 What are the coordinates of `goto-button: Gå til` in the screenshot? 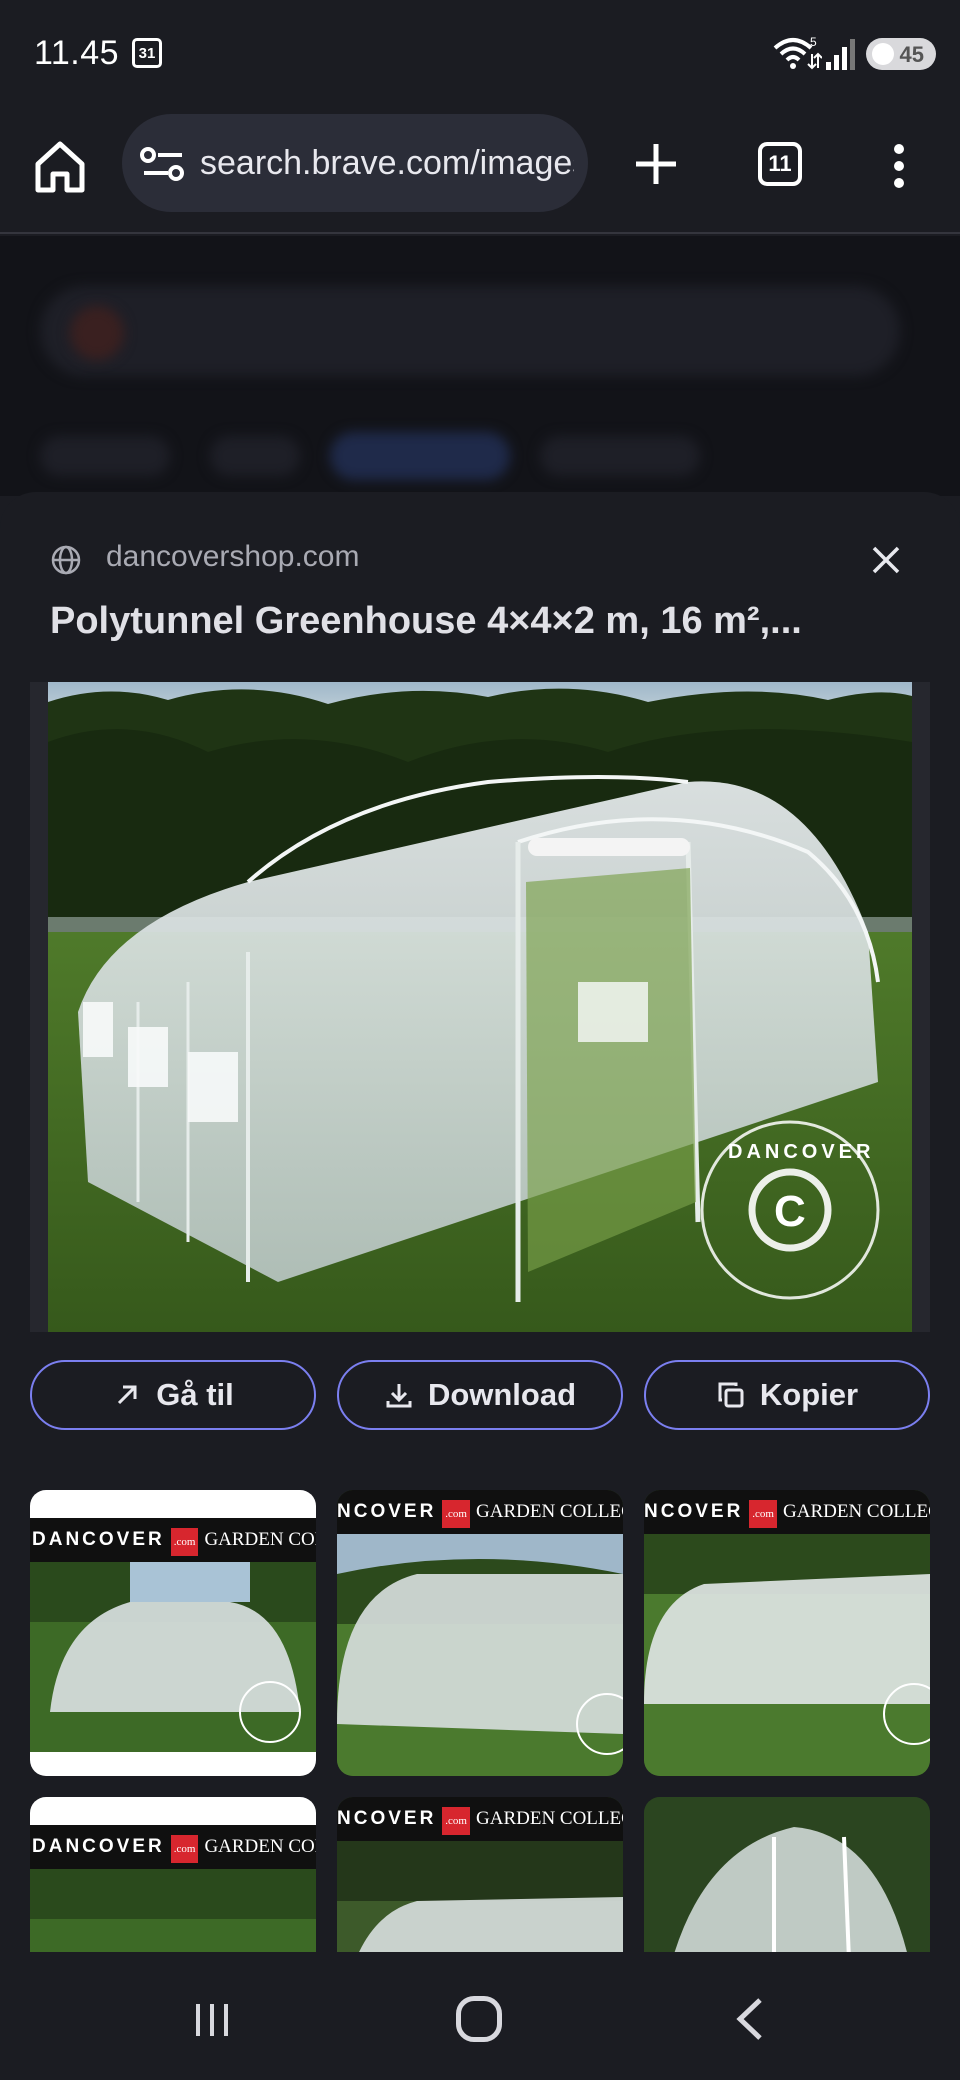 It's located at (173, 1395).